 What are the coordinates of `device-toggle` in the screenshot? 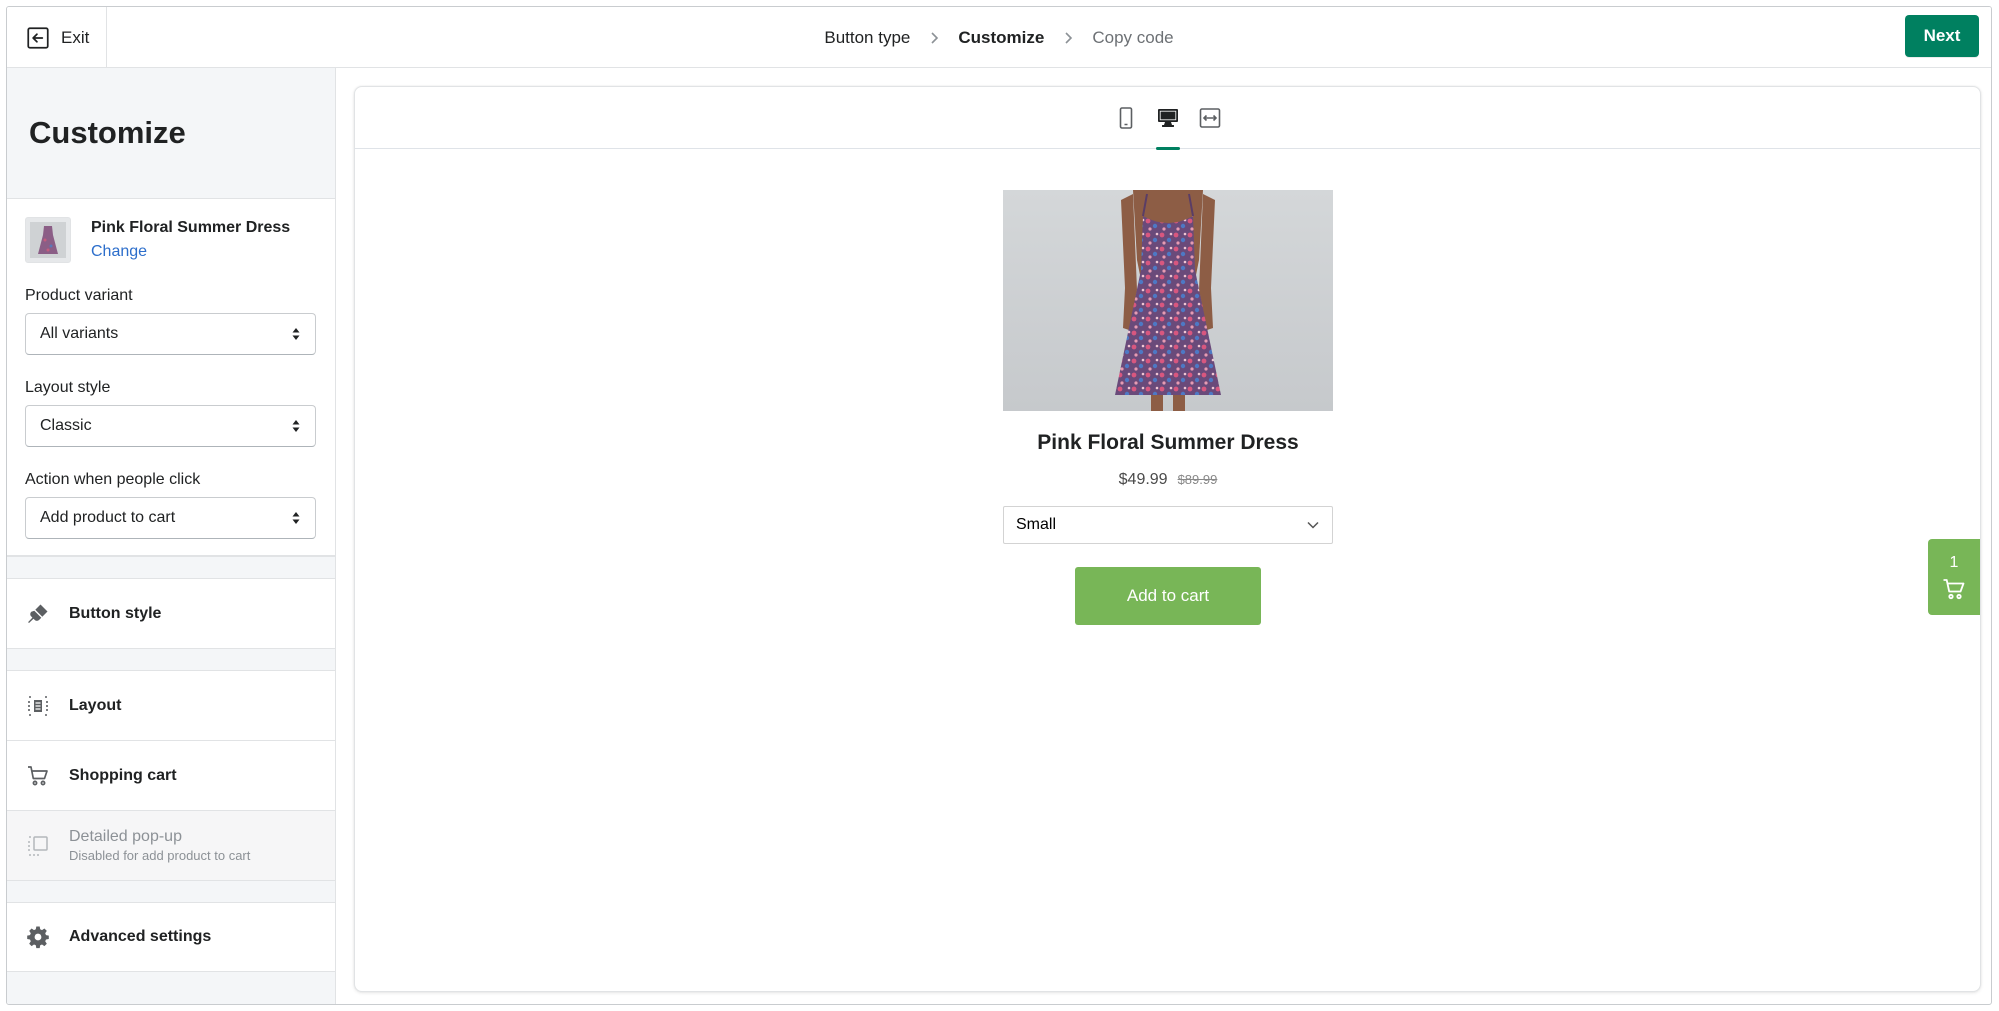 It's located at (1167, 118).